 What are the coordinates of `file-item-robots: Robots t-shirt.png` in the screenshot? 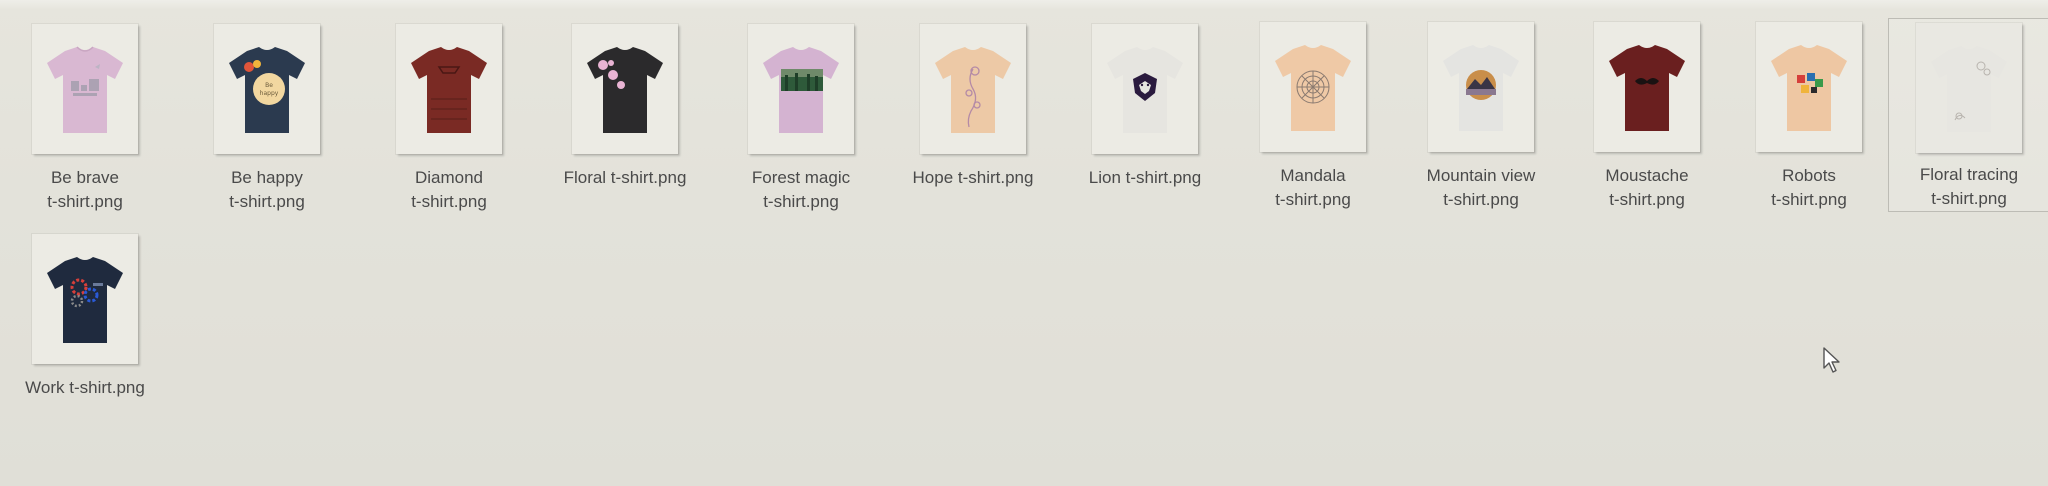 It's located at (1809, 122).